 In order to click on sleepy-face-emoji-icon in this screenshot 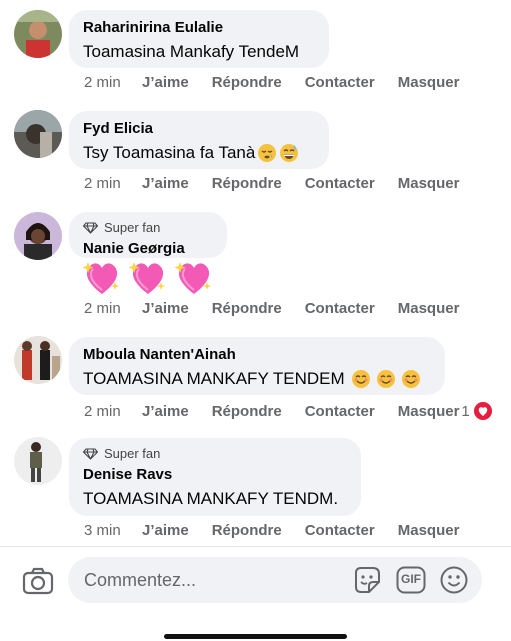, I will do `click(267, 153)`.